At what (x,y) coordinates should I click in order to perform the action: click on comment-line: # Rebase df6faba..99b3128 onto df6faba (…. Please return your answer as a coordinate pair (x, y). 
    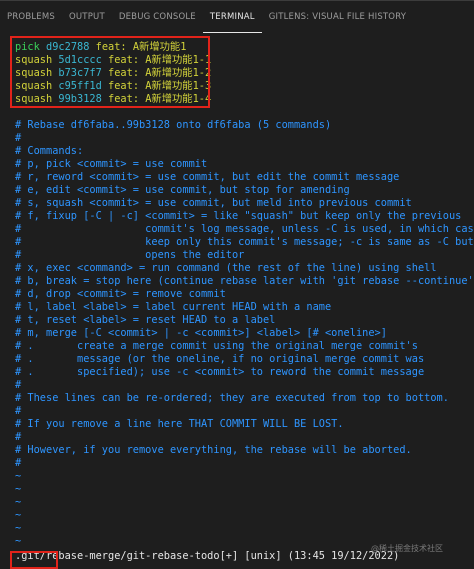
    Looking at the image, I should click on (173, 125).